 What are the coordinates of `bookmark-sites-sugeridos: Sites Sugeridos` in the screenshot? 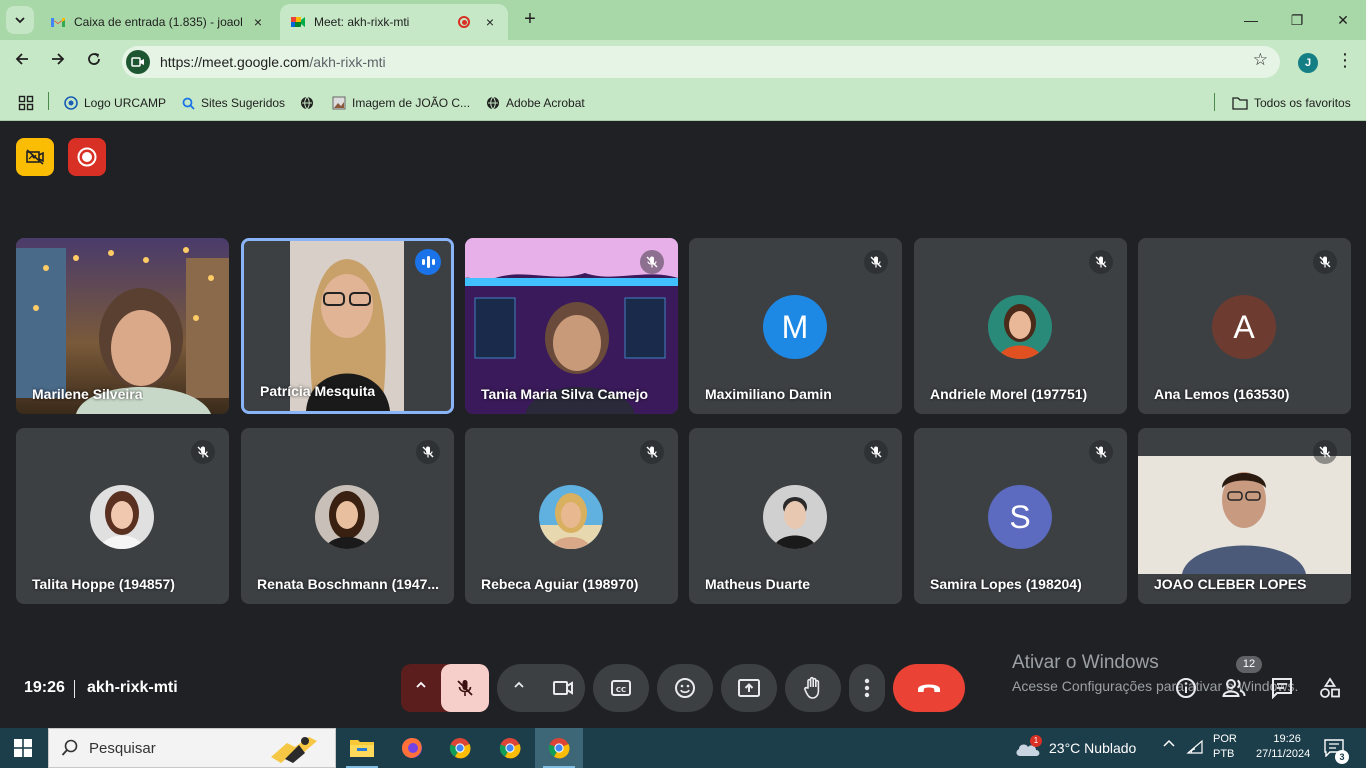 It's located at (233, 103).